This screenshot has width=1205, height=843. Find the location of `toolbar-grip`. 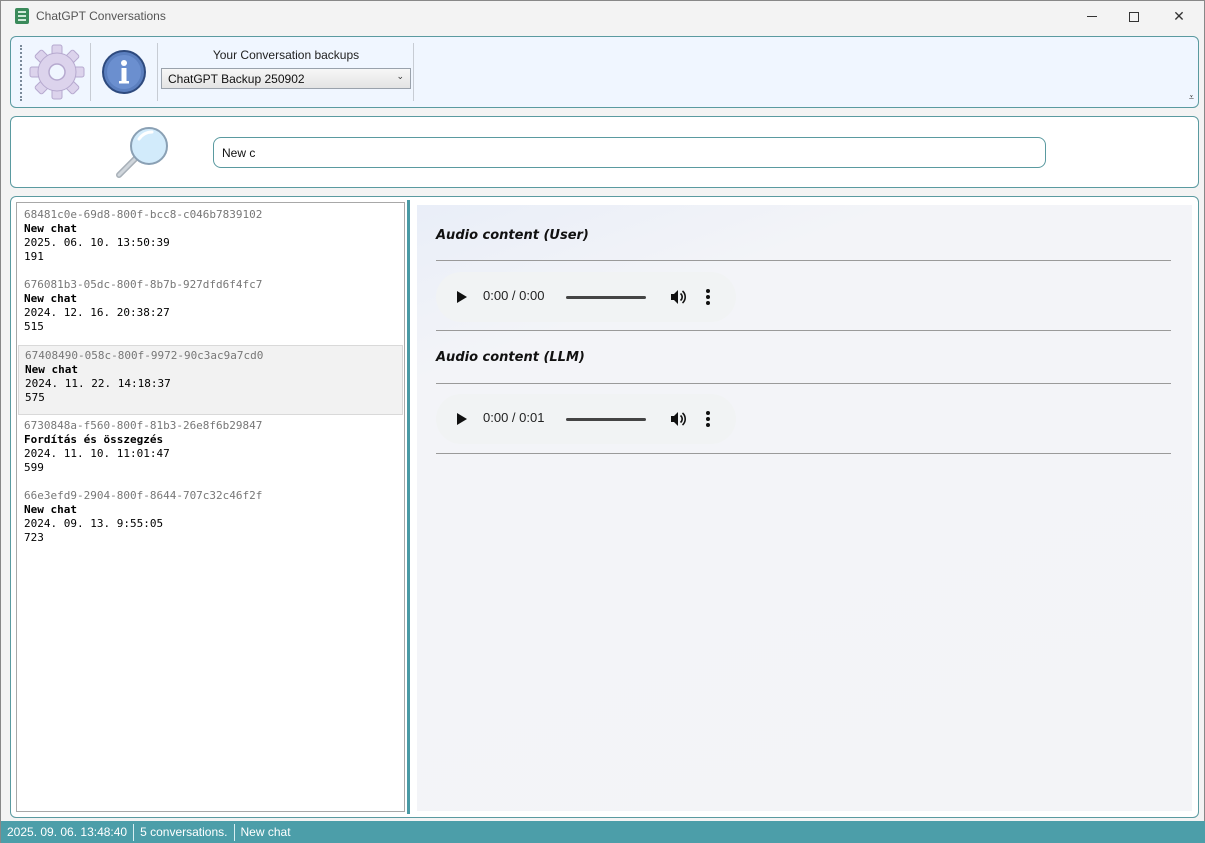

toolbar-grip is located at coordinates (21, 73).